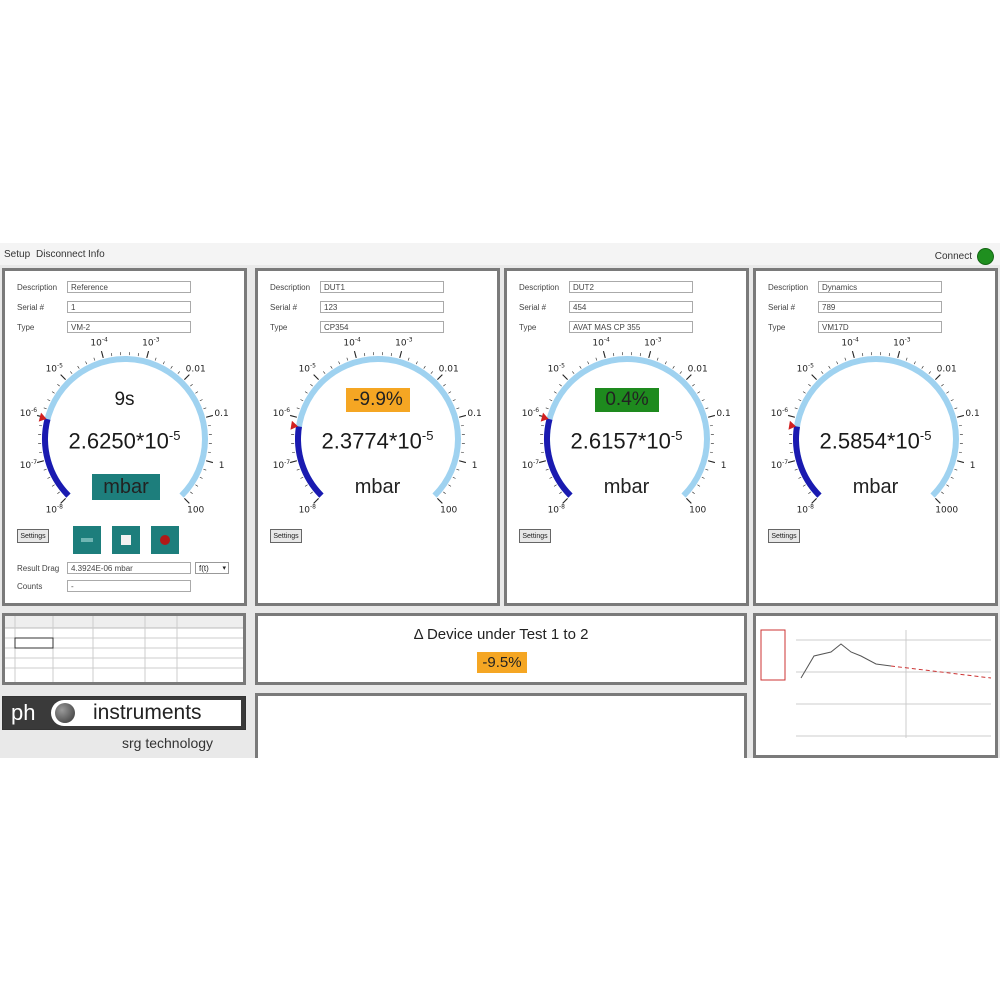 The width and height of the screenshot is (1000, 1000). What do you see at coordinates (875, 685) in the screenshot?
I see `trend-chart` at bounding box center [875, 685].